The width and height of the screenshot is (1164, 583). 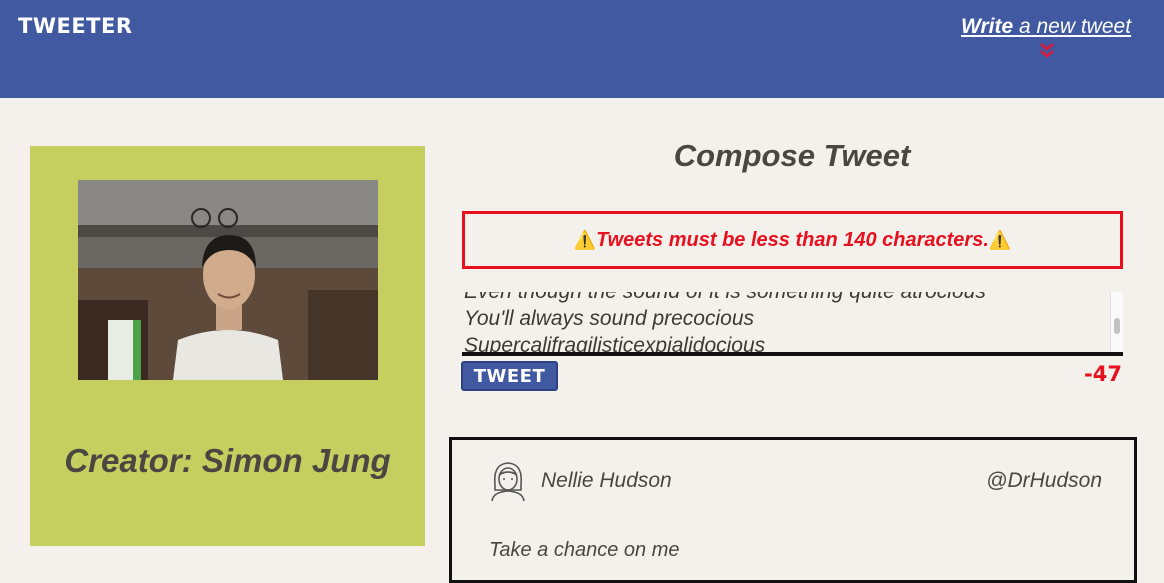 I want to click on tweet-body: Take a chance on me, so click(x=584, y=550).